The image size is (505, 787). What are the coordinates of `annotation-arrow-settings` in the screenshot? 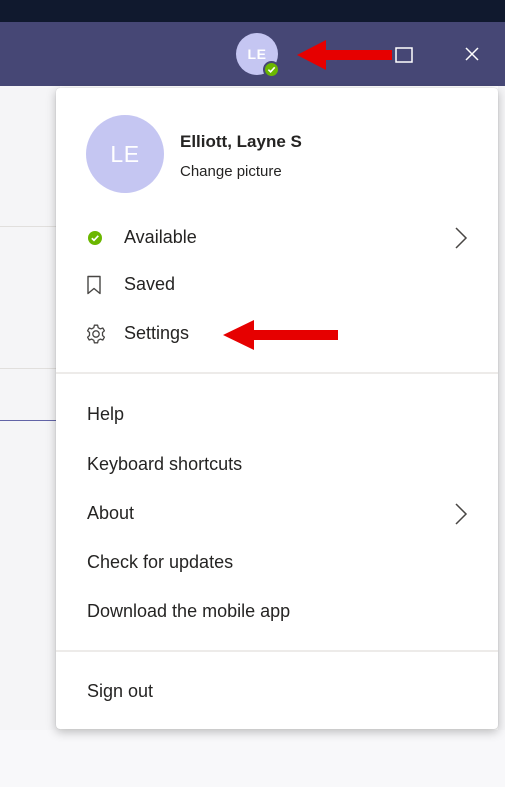 It's located at (280, 335).